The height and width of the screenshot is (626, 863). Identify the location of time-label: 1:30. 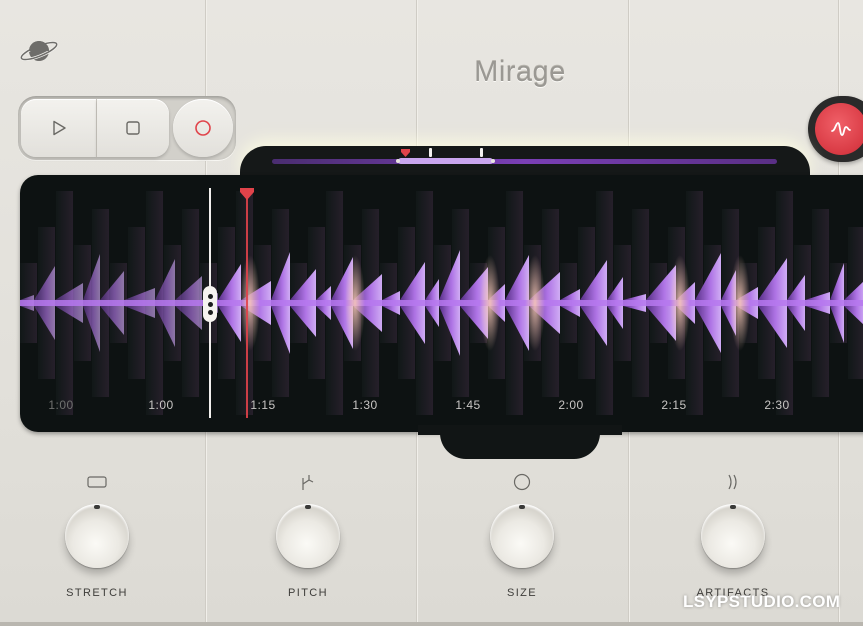
(365, 405).